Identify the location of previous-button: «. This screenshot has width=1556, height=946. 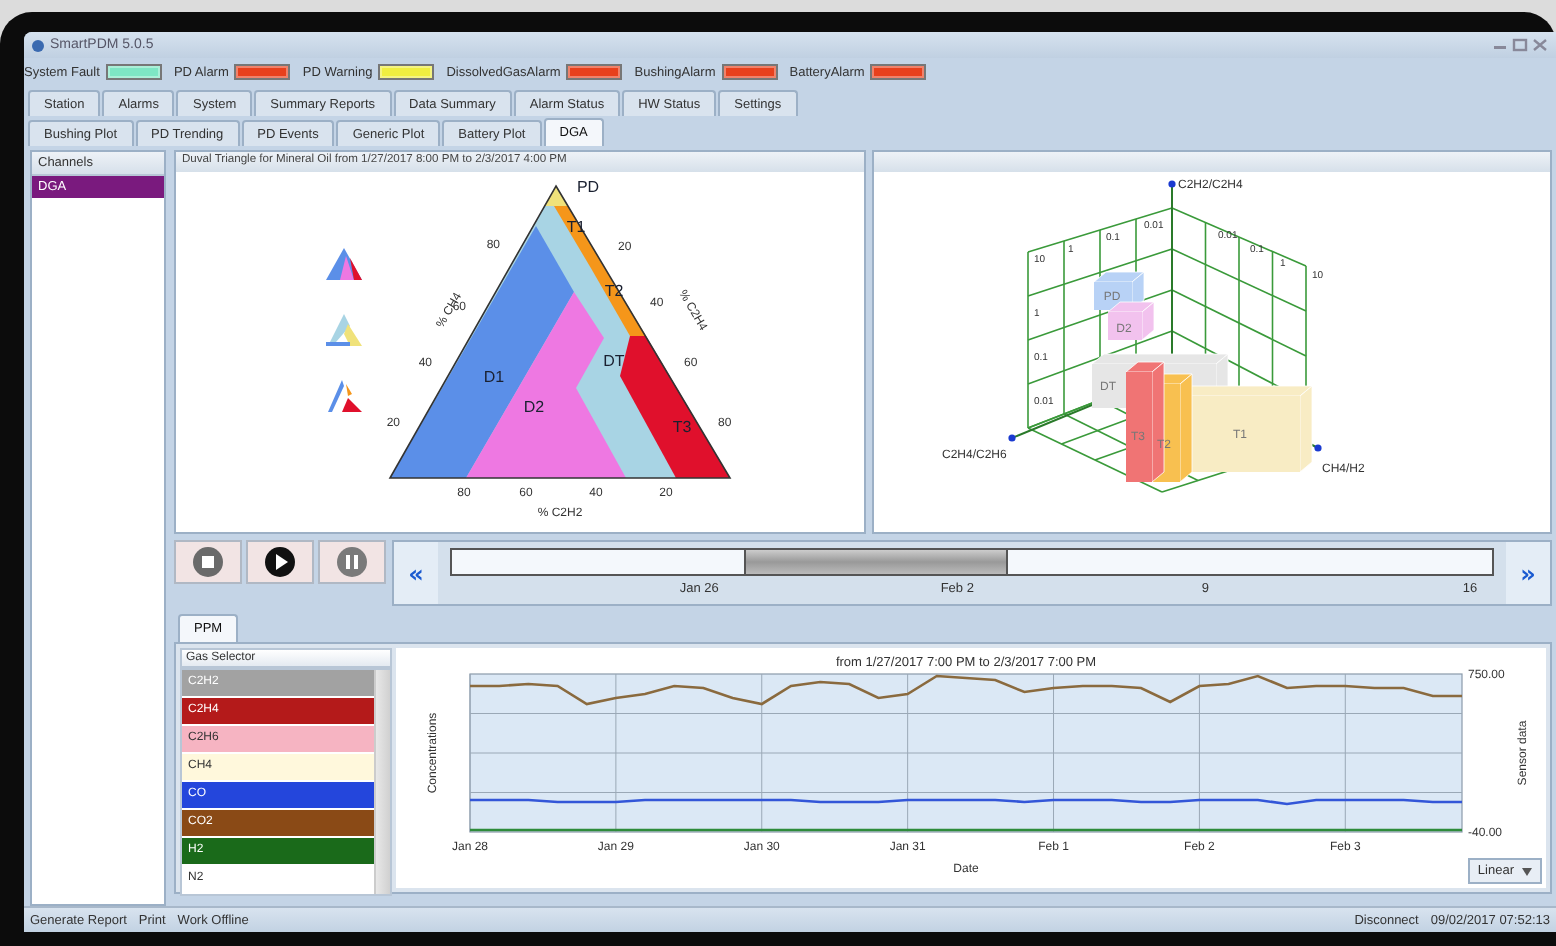
(416, 573).